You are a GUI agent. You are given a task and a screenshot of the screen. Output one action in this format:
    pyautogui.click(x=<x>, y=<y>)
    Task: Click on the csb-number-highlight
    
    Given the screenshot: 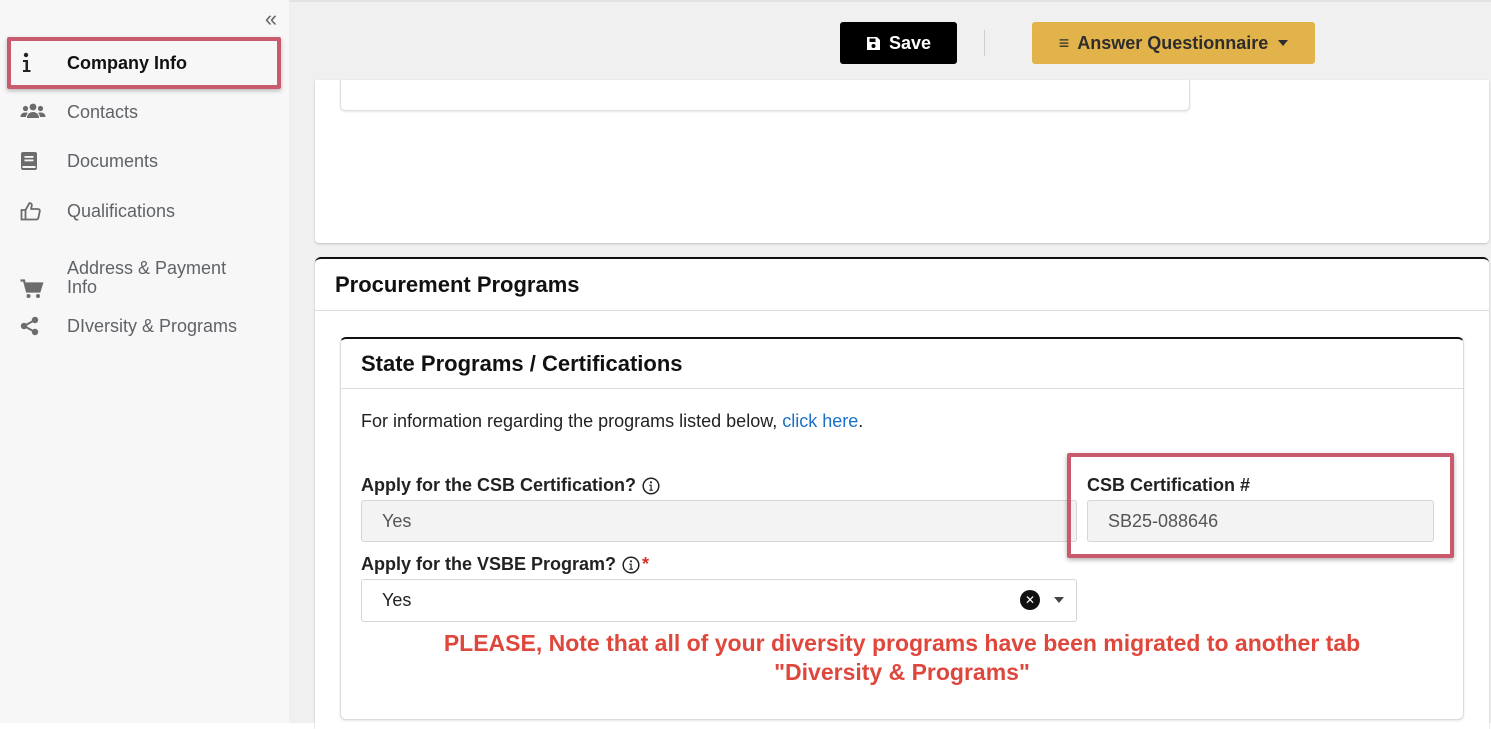 What is the action you would take?
    pyautogui.click(x=1260, y=505)
    